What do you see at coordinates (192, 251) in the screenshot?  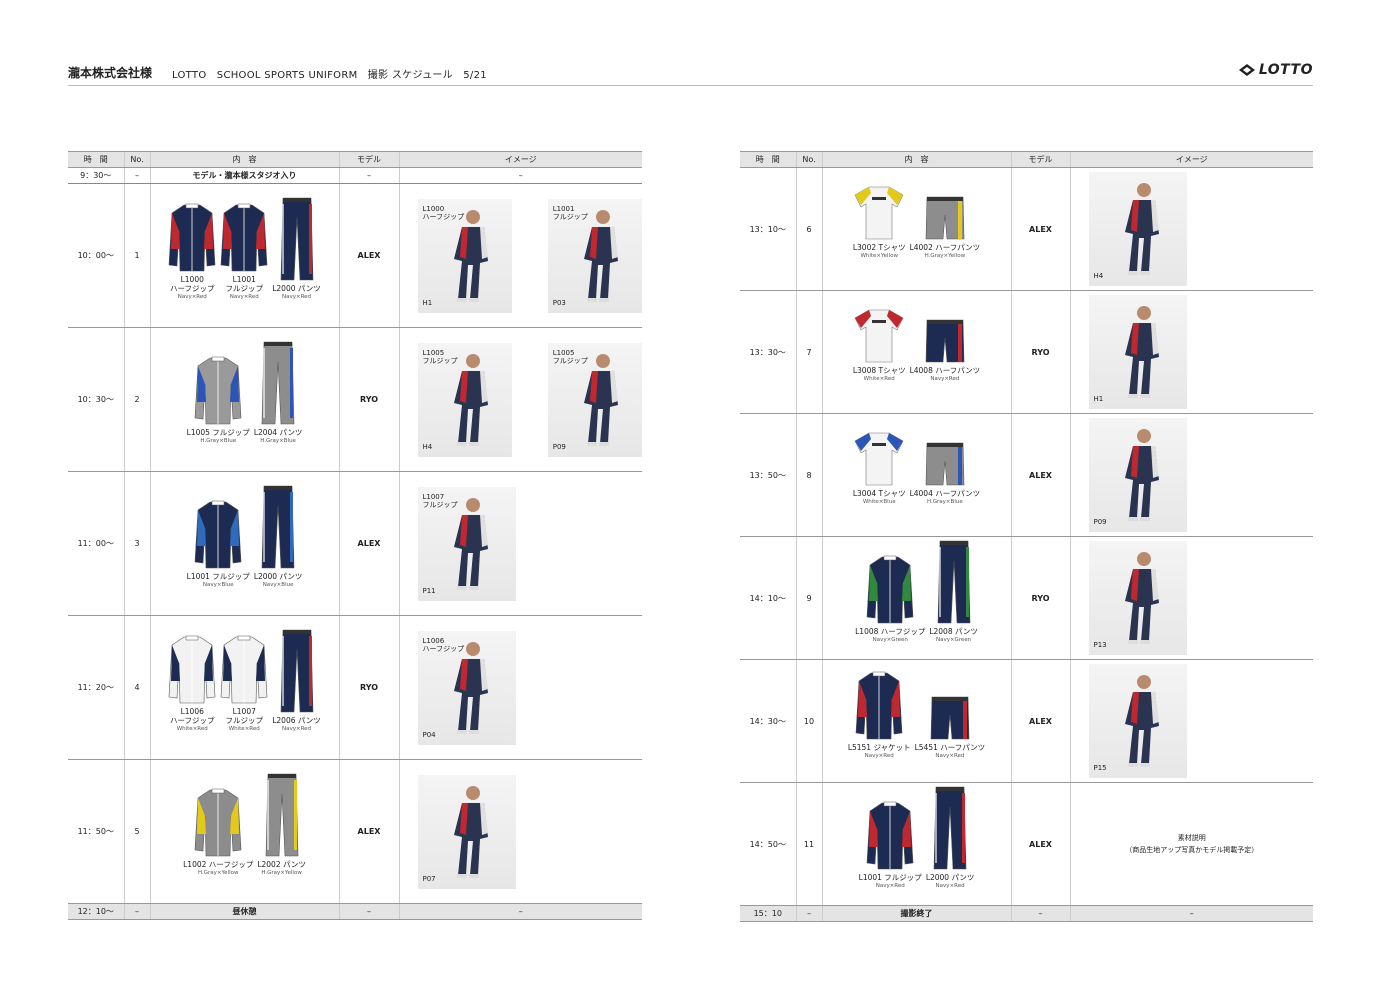 I see `product-item: L1000 ハーフジップ Navy×Red` at bounding box center [192, 251].